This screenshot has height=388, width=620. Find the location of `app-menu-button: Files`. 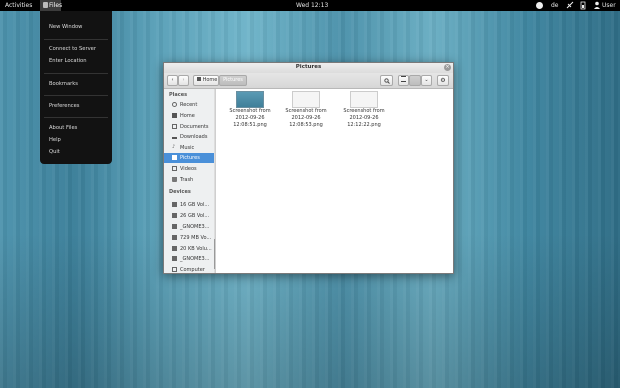

app-menu-button: Files is located at coordinates (51, 5).